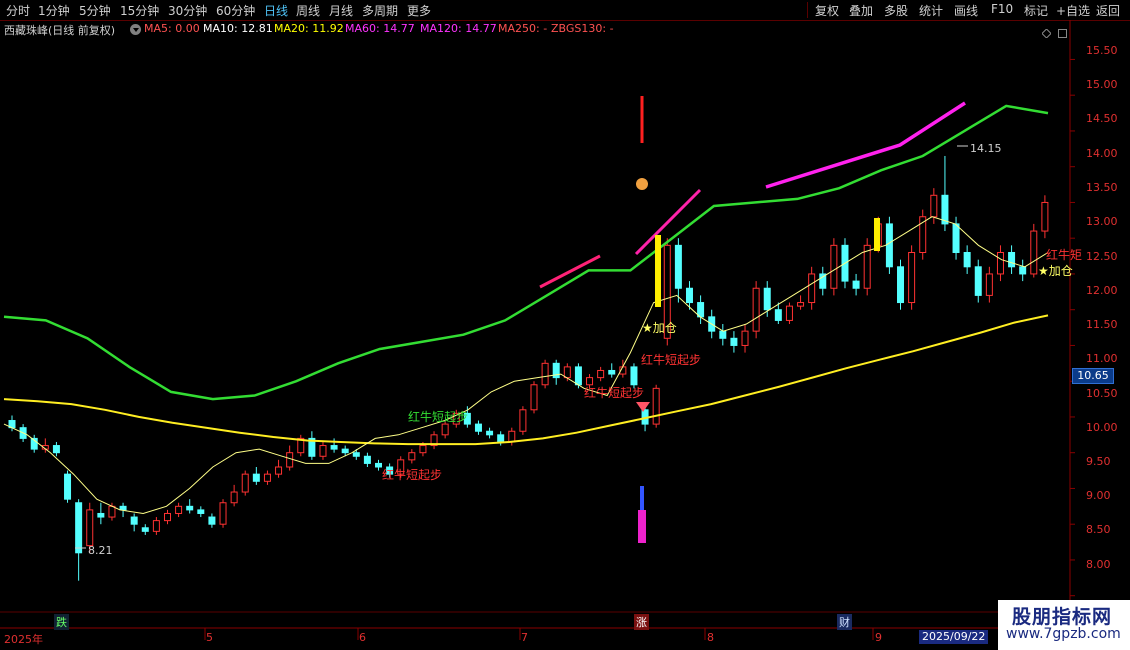  I want to click on signal-label-green: 红牛短起步, so click(438, 417).